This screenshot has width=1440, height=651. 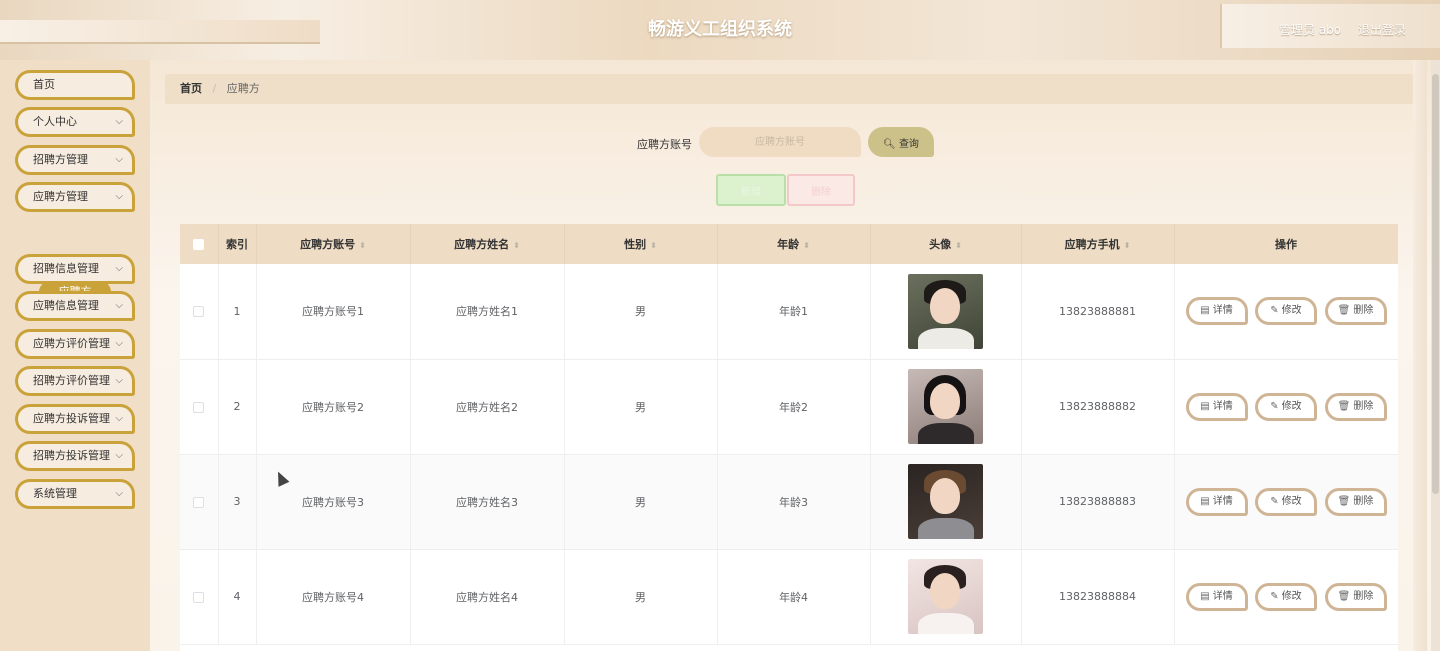 I want to click on add-button: 新增, so click(x=751, y=190).